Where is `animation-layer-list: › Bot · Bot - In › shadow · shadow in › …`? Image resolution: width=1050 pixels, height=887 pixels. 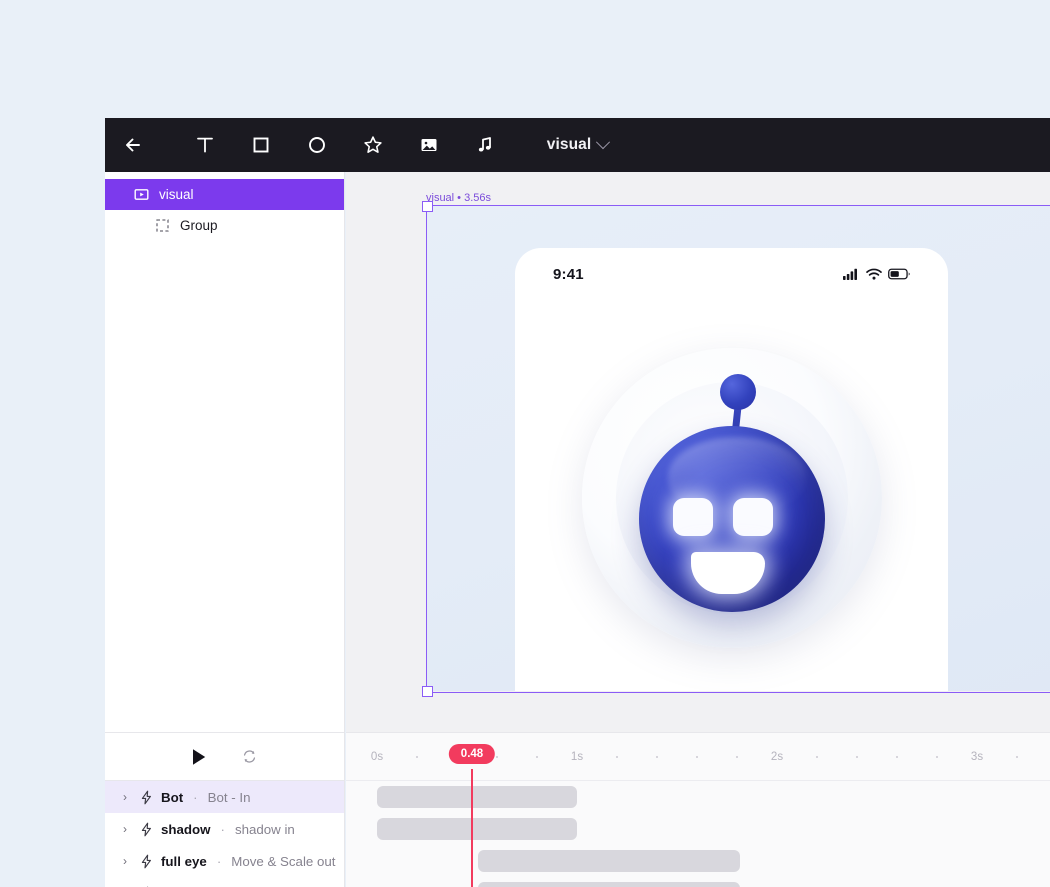 animation-layer-list: › Bot · Bot - In › shadow · shadow in › … is located at coordinates (224, 834).